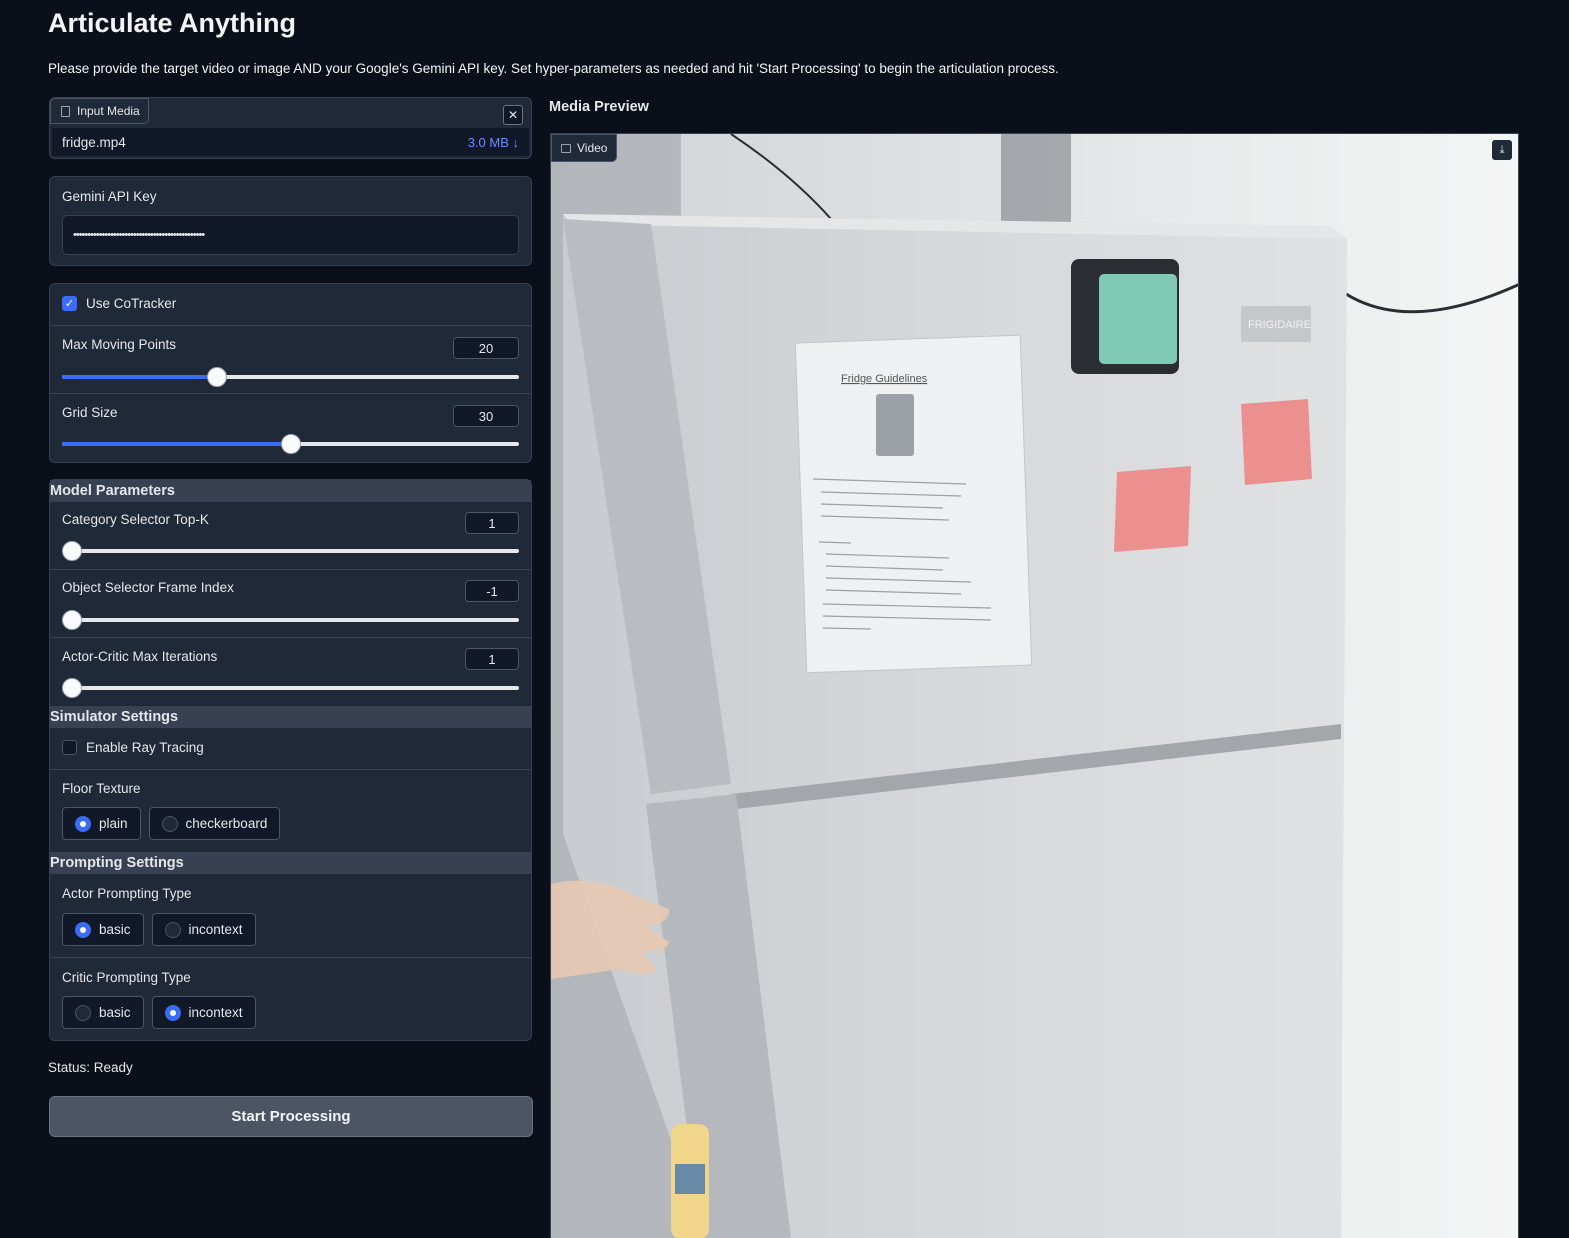 This screenshot has height=1238, width=1569. What do you see at coordinates (290, 142) in the screenshot?
I see `file-row: fridge.mp4 3.0 MB ↓` at bounding box center [290, 142].